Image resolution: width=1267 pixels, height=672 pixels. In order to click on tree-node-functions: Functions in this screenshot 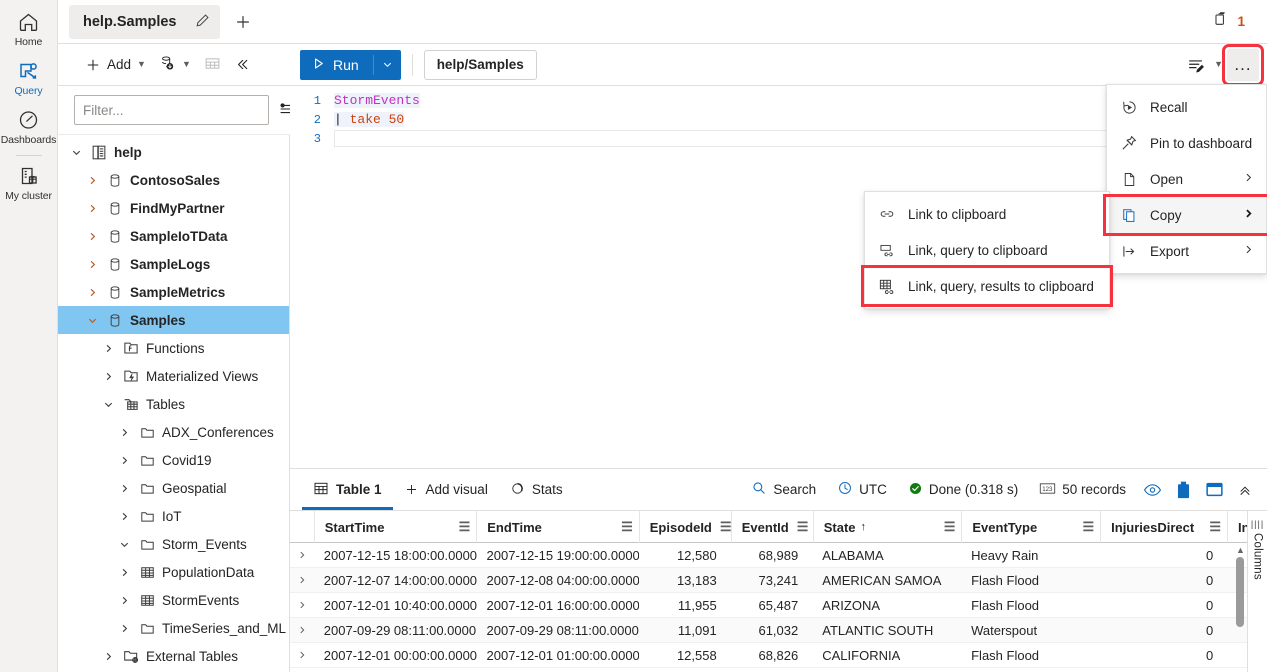, I will do `click(173, 348)`.